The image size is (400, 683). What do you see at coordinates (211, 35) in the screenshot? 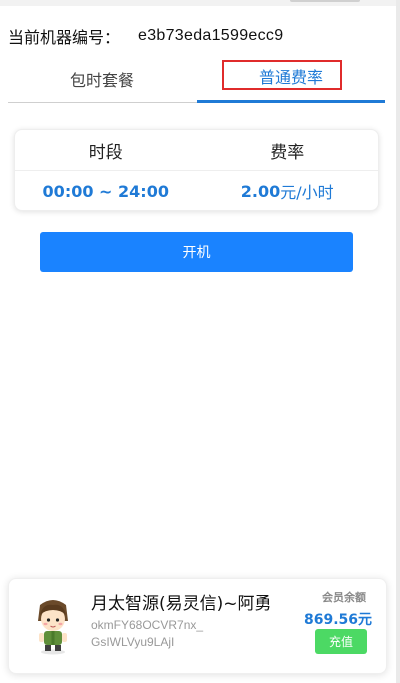
I see `machine-id-value: e3b73eda1599ecc9` at bounding box center [211, 35].